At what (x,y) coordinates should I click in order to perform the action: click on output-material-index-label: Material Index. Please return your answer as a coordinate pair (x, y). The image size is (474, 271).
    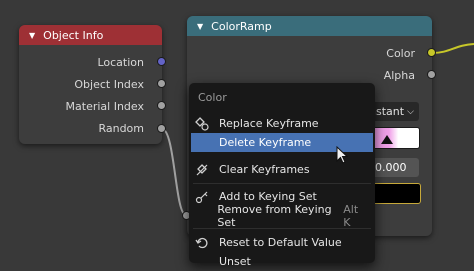
    Looking at the image, I should click on (104, 106).